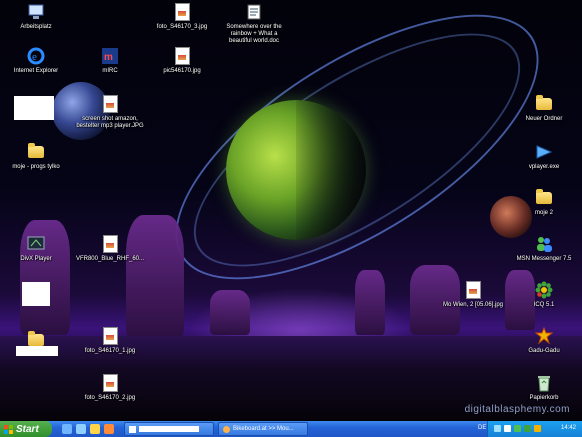  What do you see at coordinates (132, 429) in the screenshot?
I see `window-icon` at bounding box center [132, 429].